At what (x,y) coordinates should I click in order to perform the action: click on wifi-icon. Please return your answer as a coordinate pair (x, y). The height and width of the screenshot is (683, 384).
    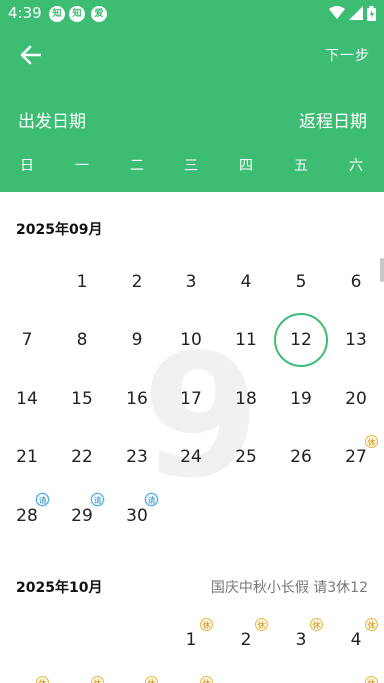
    Looking at the image, I should click on (337, 12).